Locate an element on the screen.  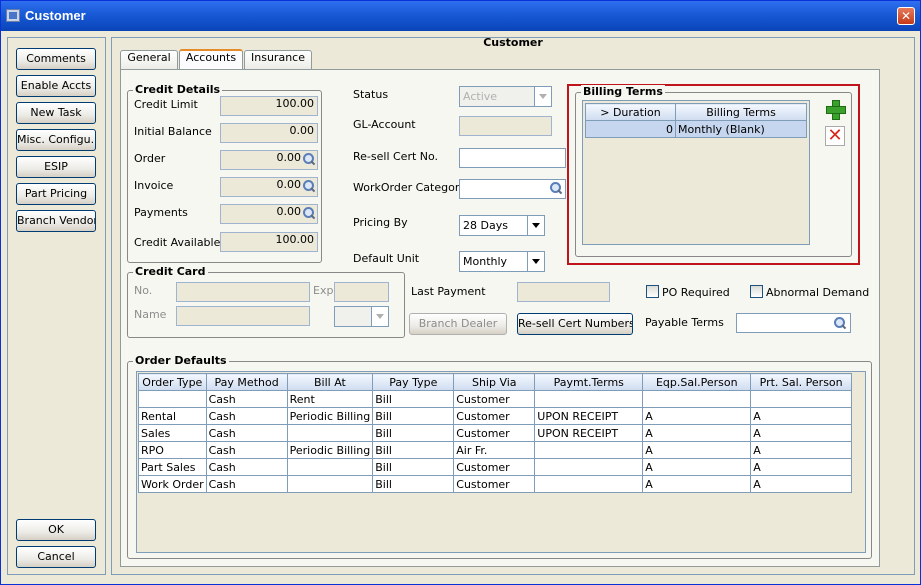
billing-col-duration: > Duration is located at coordinates (630, 112).